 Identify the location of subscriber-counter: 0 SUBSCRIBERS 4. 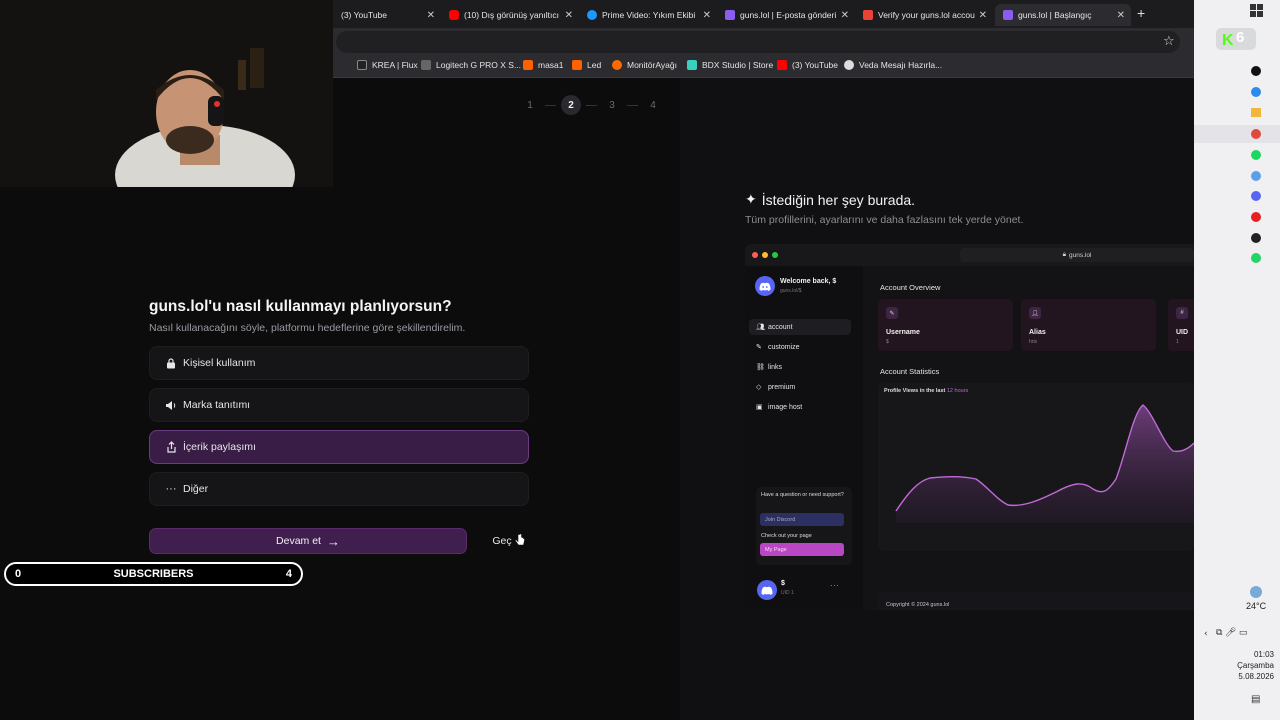
(153, 574).